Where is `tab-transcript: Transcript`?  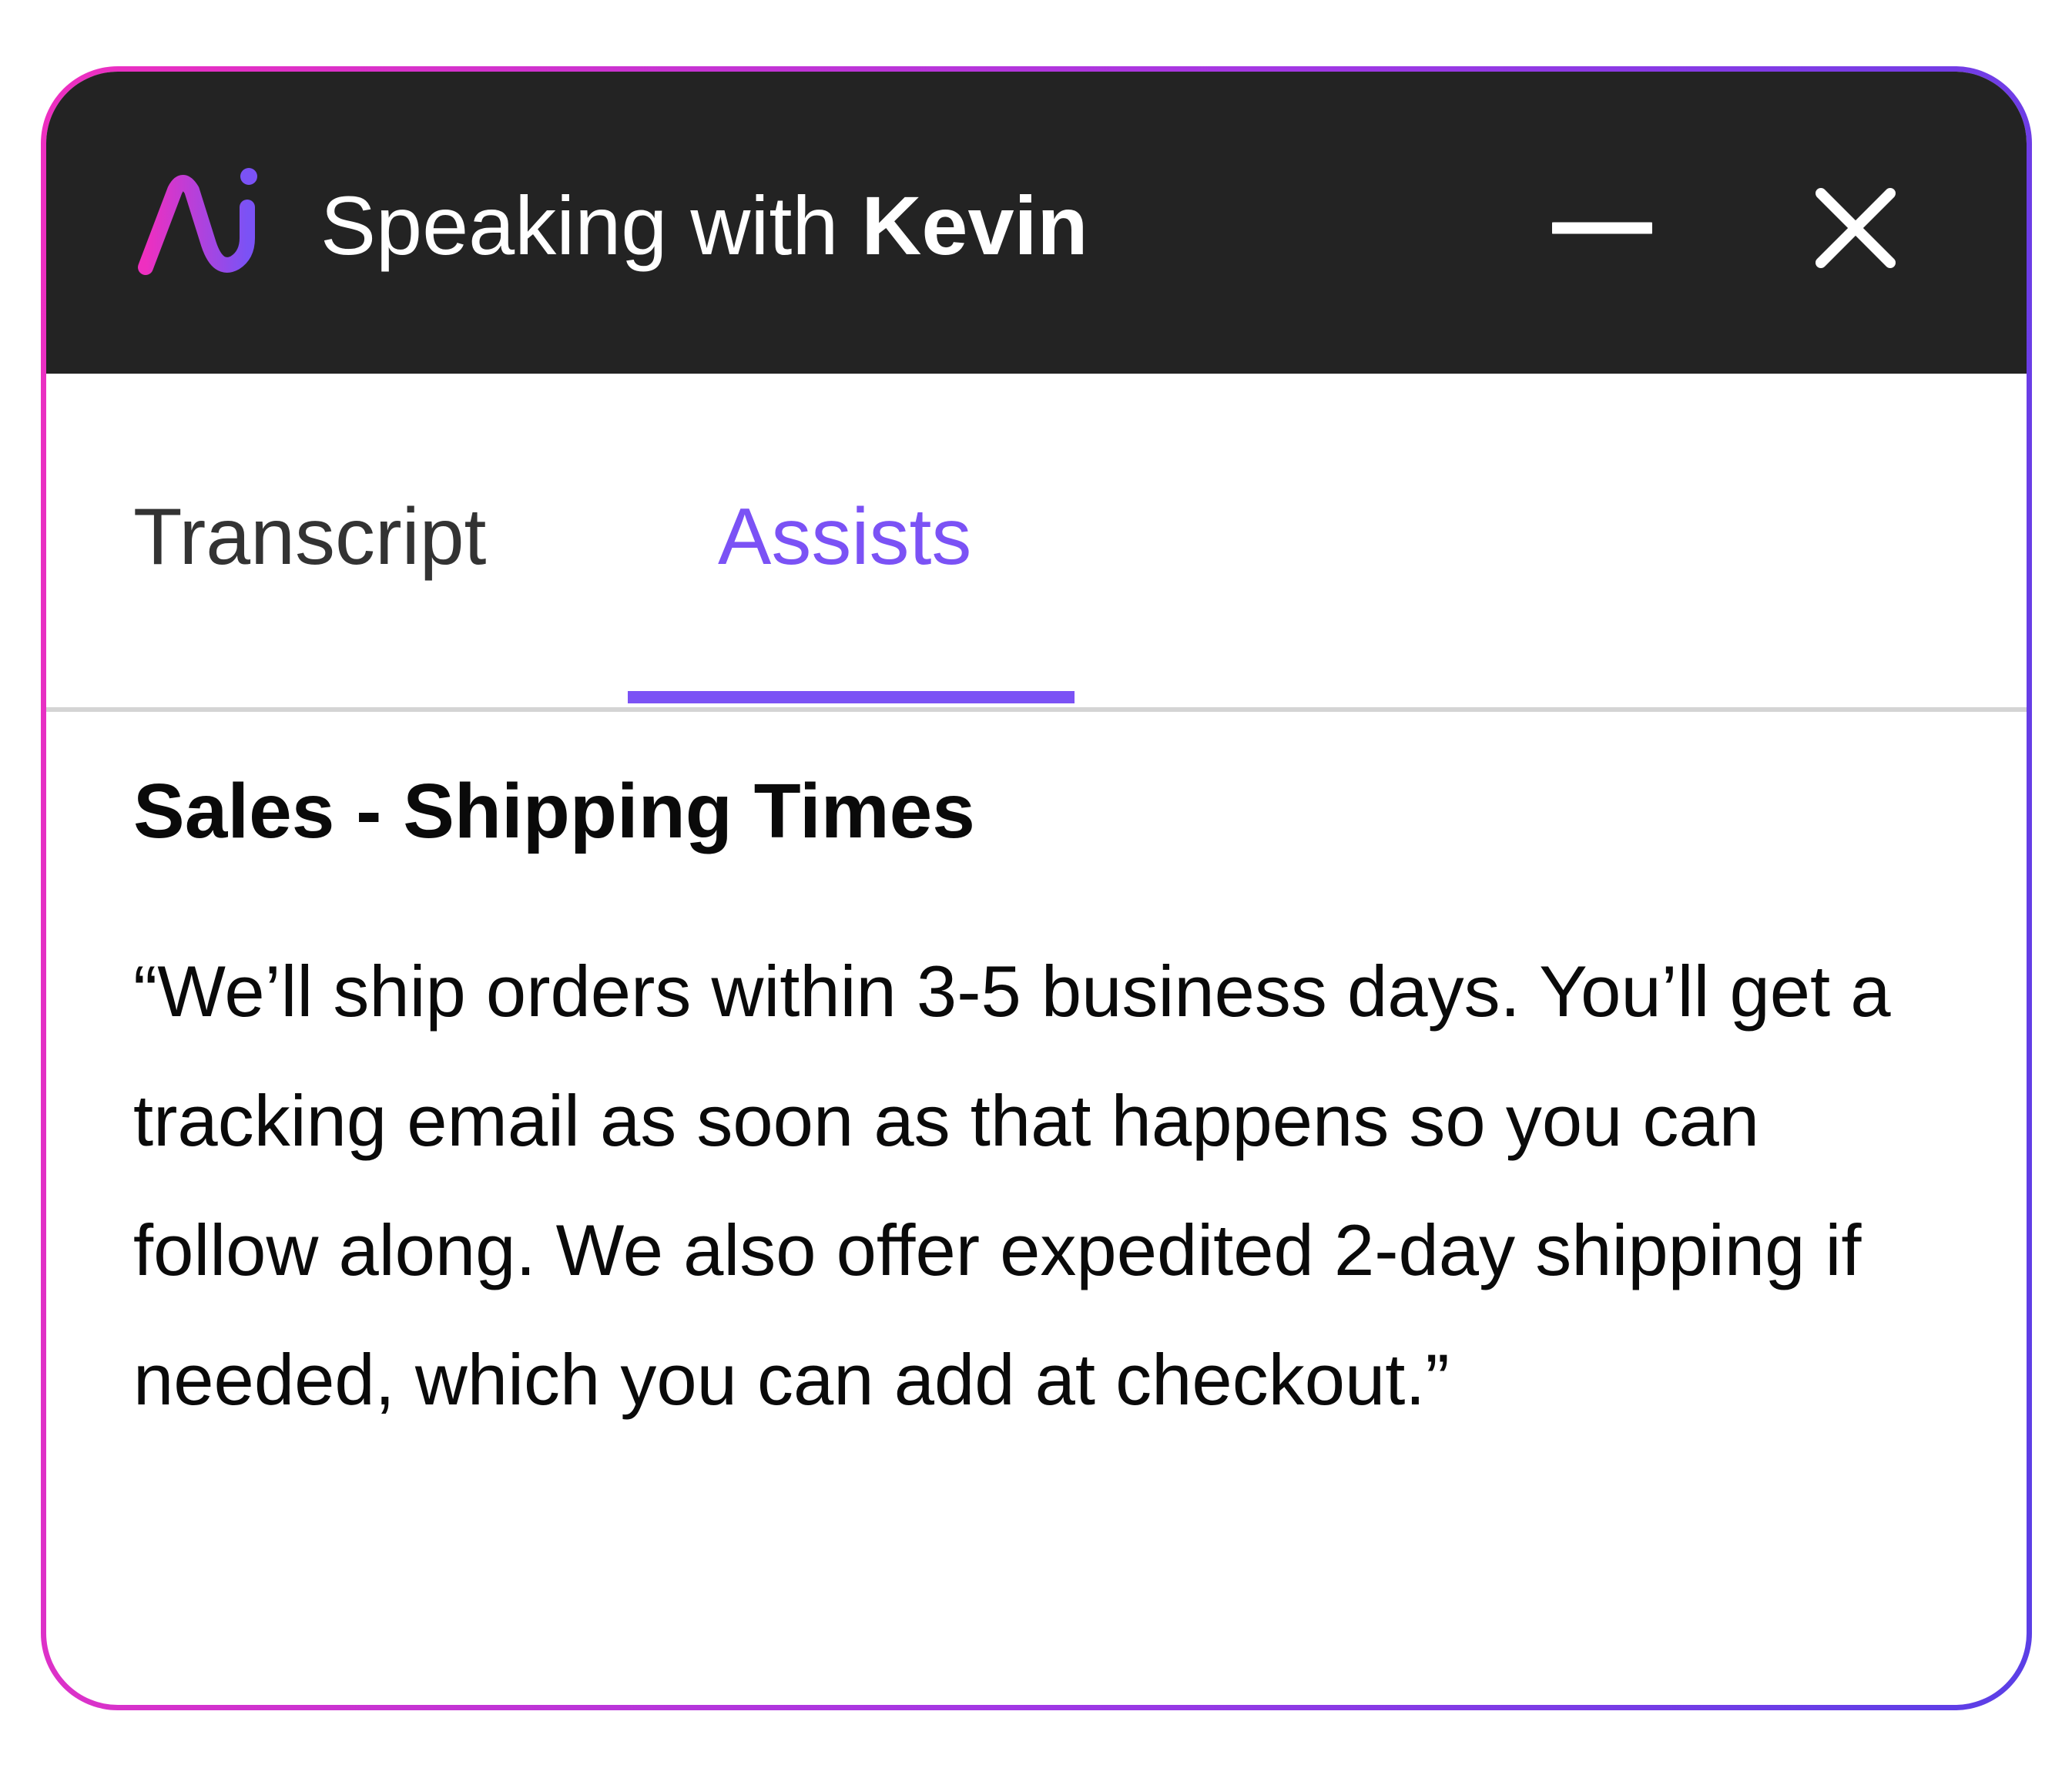 tab-transcript: Transcript is located at coordinates (309, 537).